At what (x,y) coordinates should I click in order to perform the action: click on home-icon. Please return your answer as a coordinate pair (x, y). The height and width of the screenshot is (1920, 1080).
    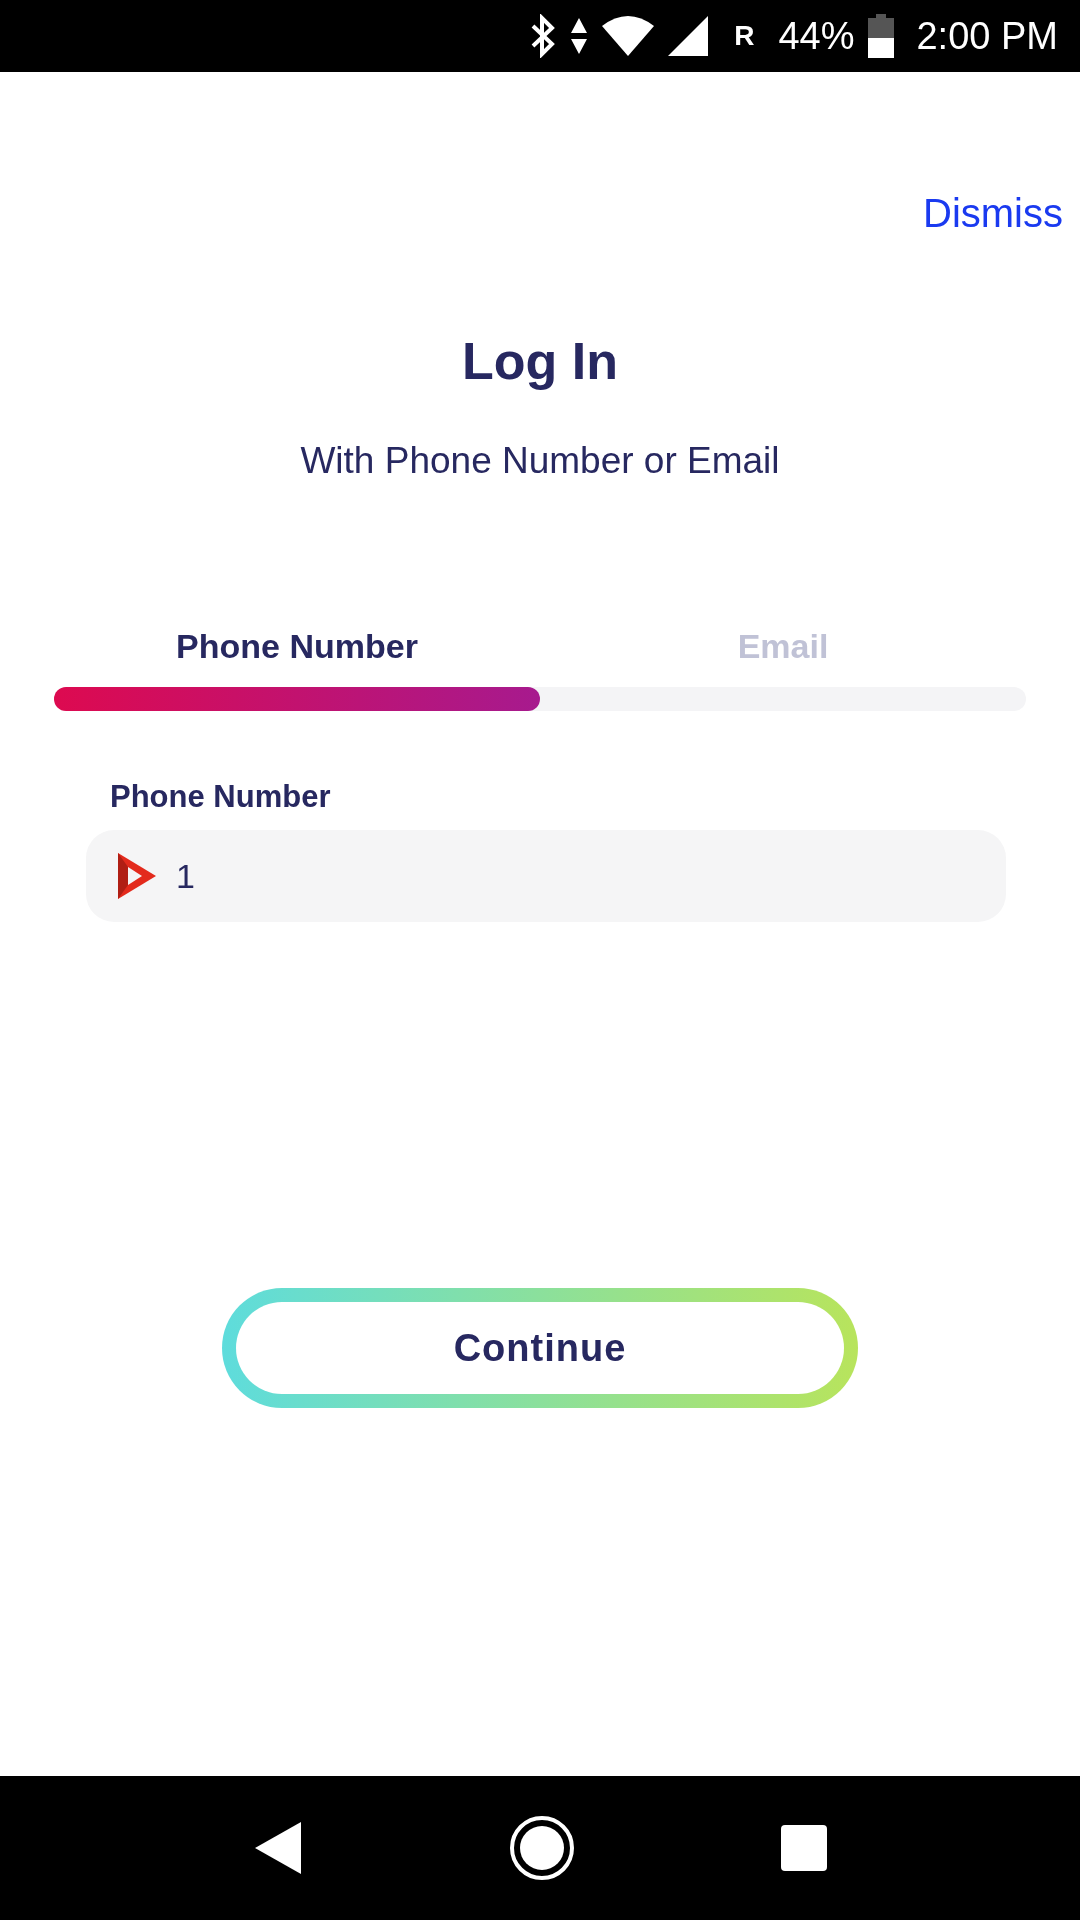
    Looking at the image, I should click on (542, 1848).